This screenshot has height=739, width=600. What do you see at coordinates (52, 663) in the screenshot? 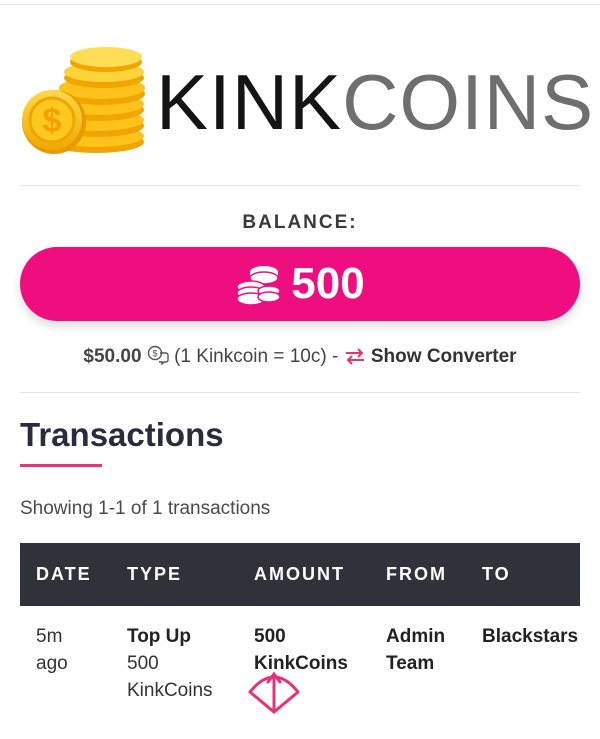
I see `cell-date-line2: ago` at bounding box center [52, 663].